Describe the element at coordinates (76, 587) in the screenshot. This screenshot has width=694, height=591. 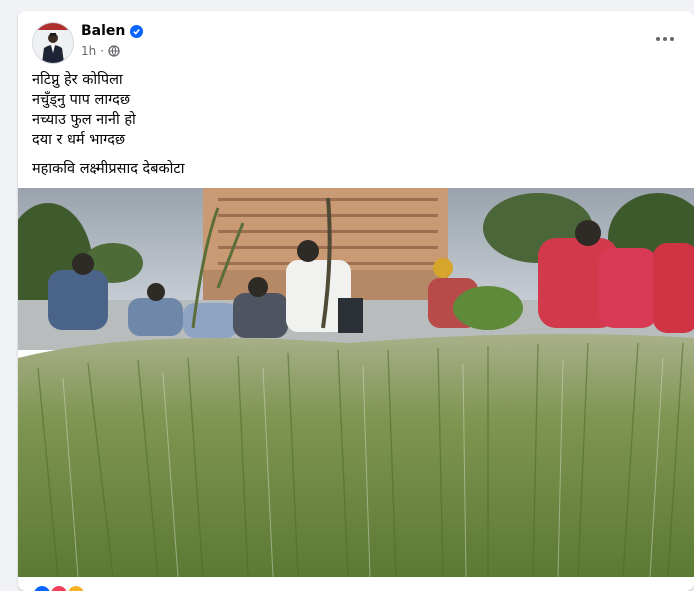
I see `care-reaction-icon` at that location.